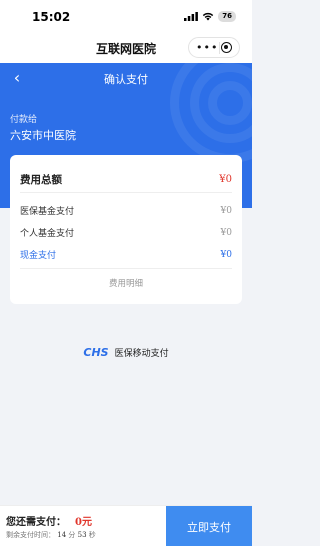  Describe the element at coordinates (225, 179) in the screenshot. I see `fee-total-value: ¥0` at that location.